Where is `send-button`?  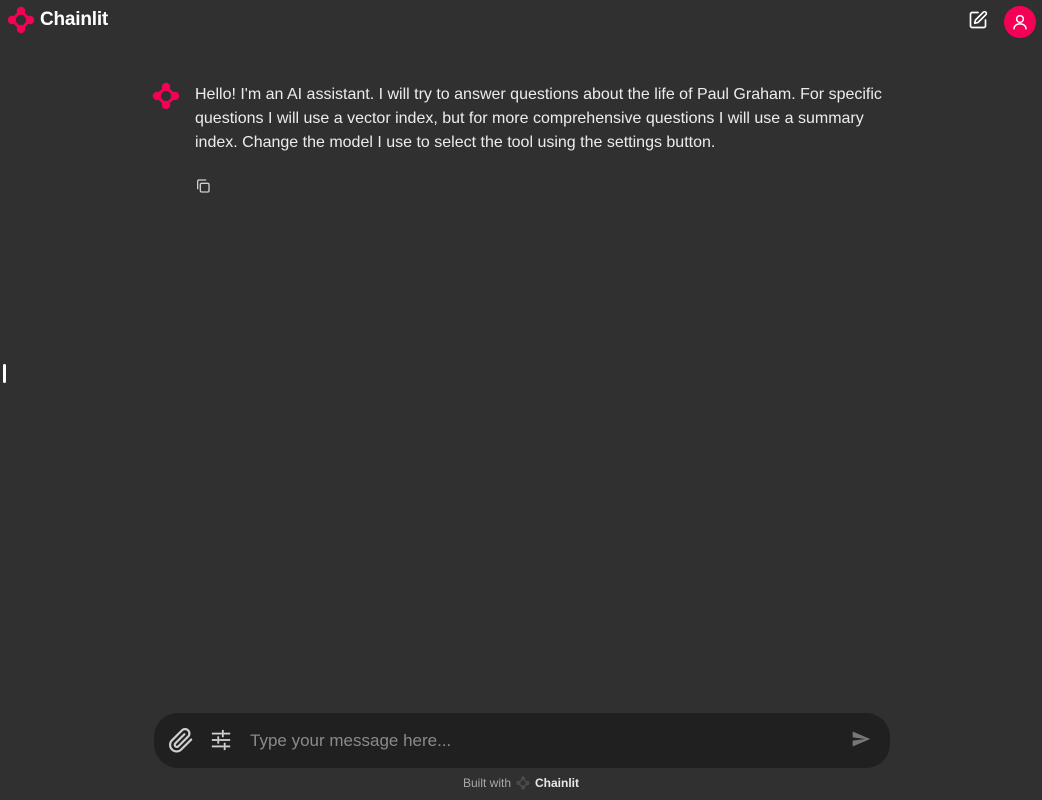 send-button is located at coordinates (862, 740).